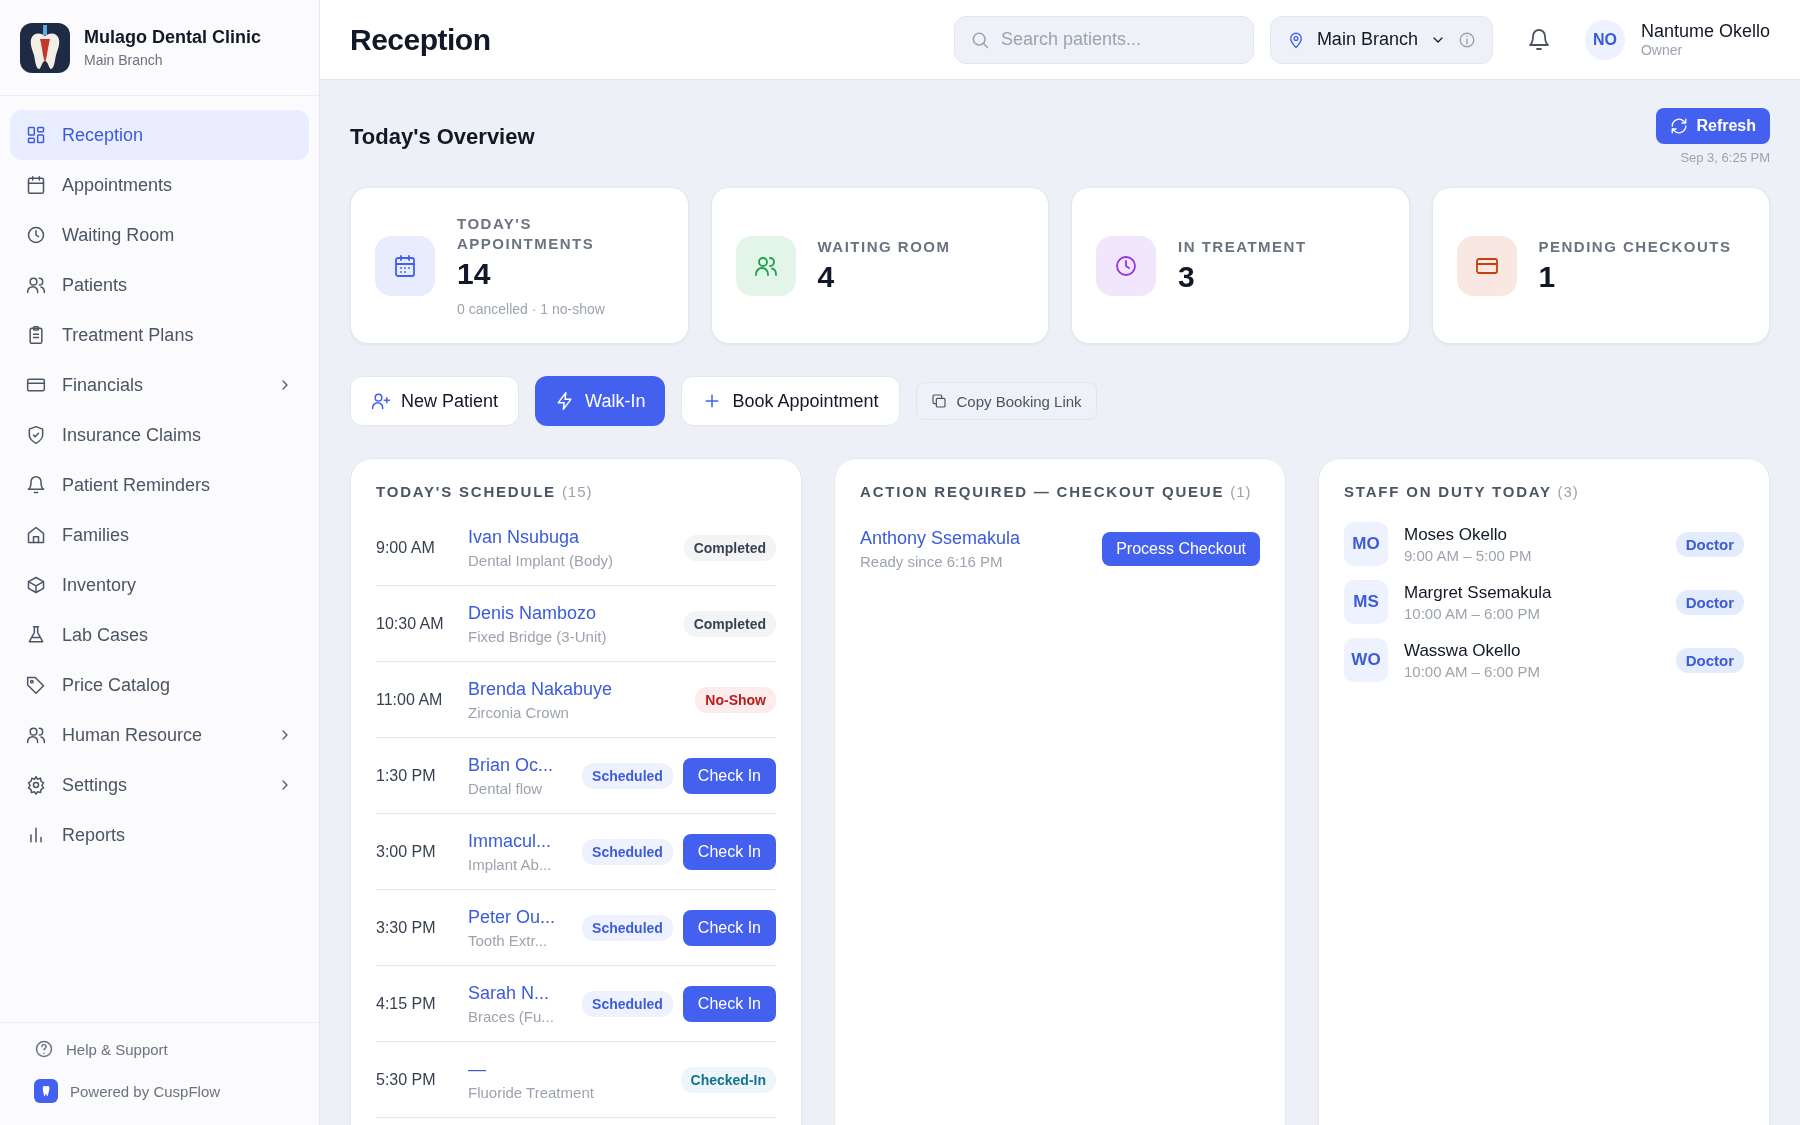 This screenshot has width=1800, height=1125. I want to click on sidebar-item: Treatment Plans, so click(159, 335).